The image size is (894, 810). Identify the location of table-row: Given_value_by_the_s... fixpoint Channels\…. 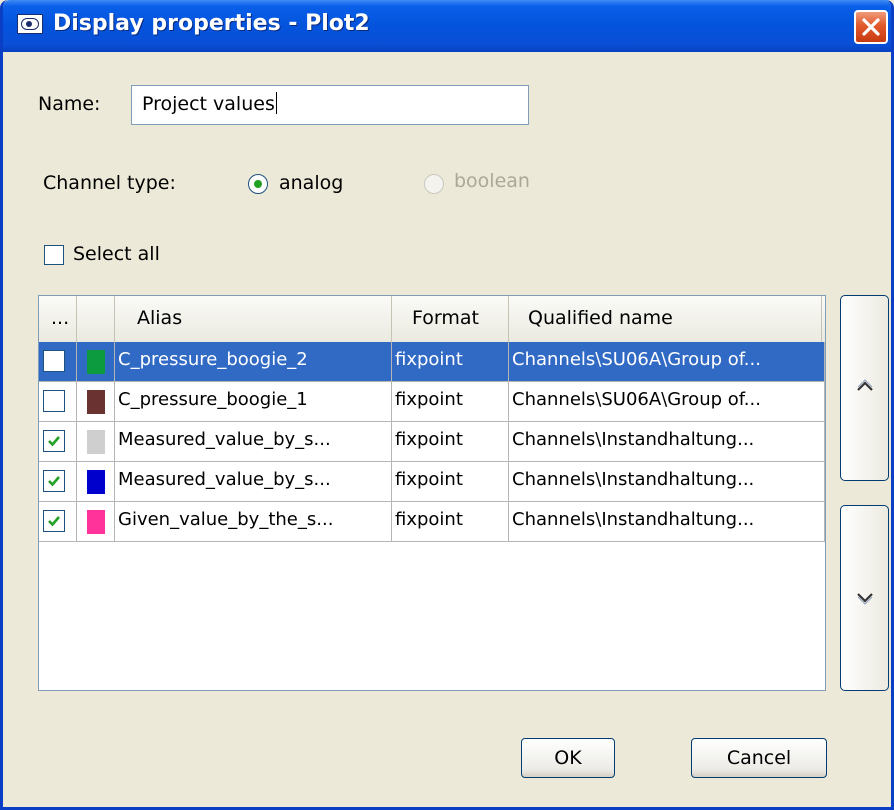
(432, 522).